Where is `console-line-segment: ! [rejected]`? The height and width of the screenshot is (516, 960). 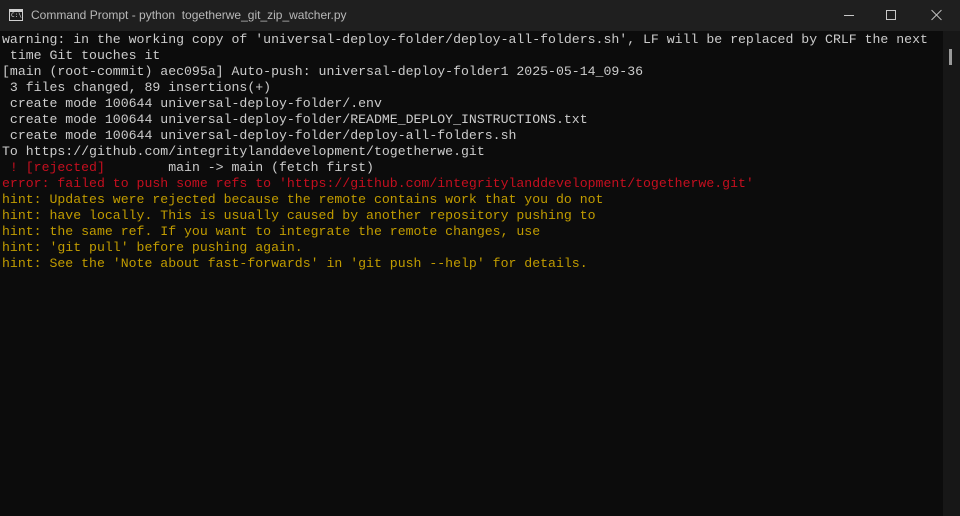
console-line-segment: ! [rejected] is located at coordinates (53, 167).